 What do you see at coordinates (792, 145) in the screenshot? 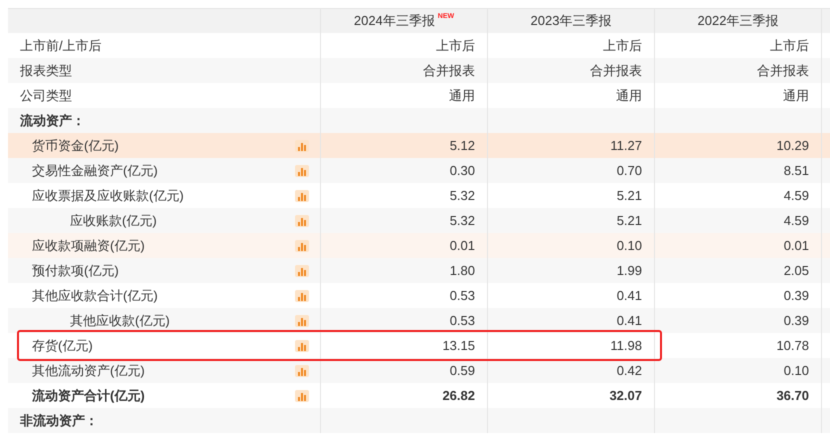
I see `table-cell-text: 10.29` at bounding box center [792, 145].